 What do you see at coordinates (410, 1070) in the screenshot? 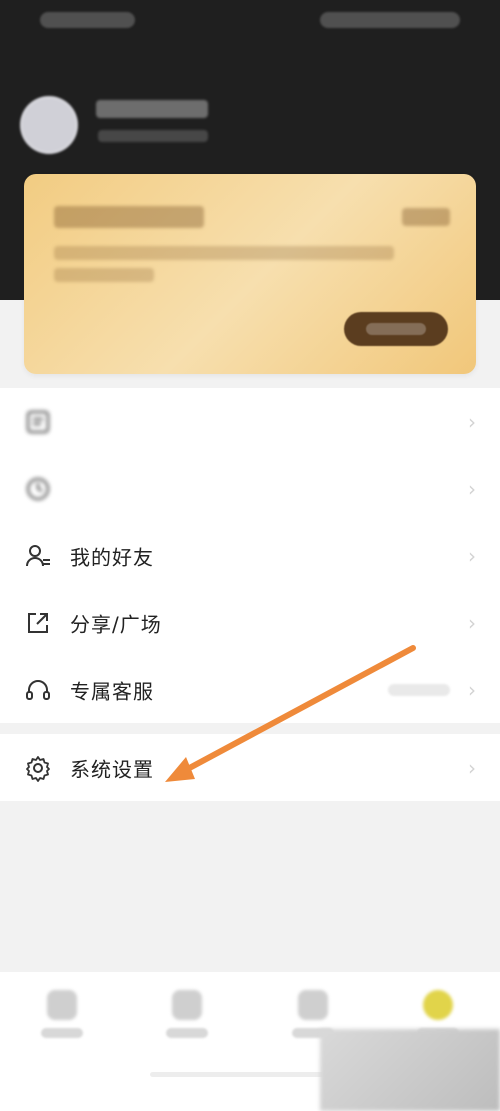
I see `watermark-blurred` at bounding box center [410, 1070].